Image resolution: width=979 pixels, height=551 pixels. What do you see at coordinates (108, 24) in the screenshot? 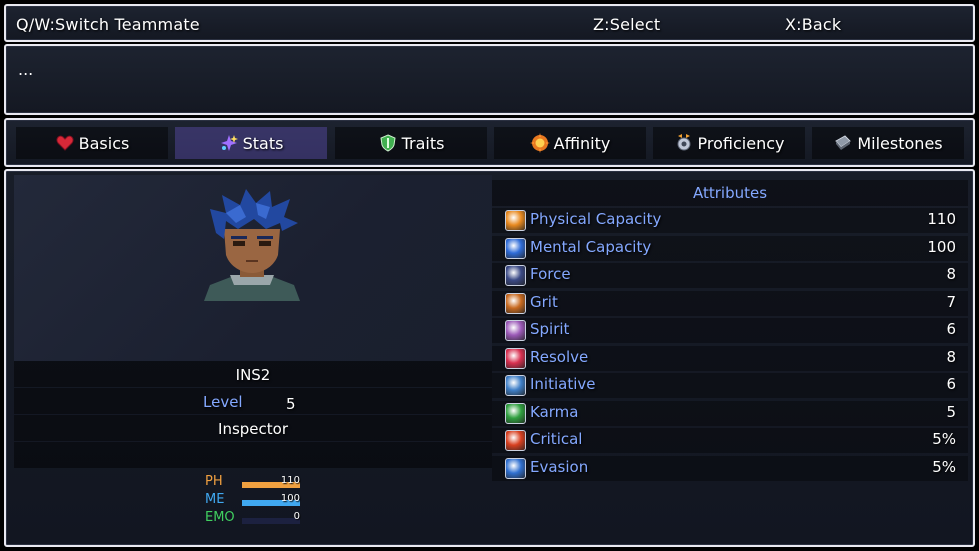
I see `switch-teammate-hint: Q/W:Switch Teammate` at bounding box center [108, 24].